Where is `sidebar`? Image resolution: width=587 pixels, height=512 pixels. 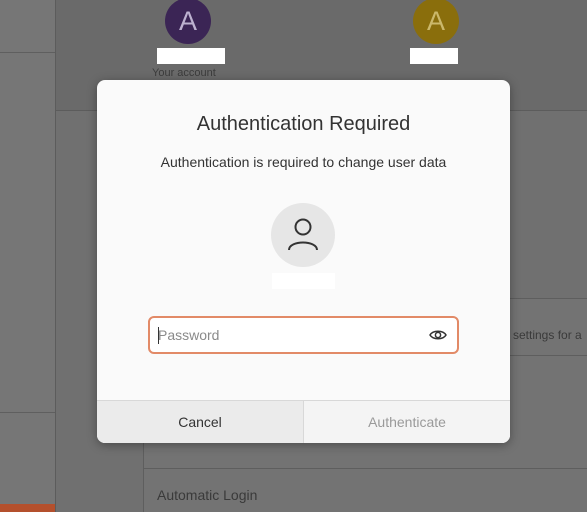 sidebar is located at coordinates (27, 256).